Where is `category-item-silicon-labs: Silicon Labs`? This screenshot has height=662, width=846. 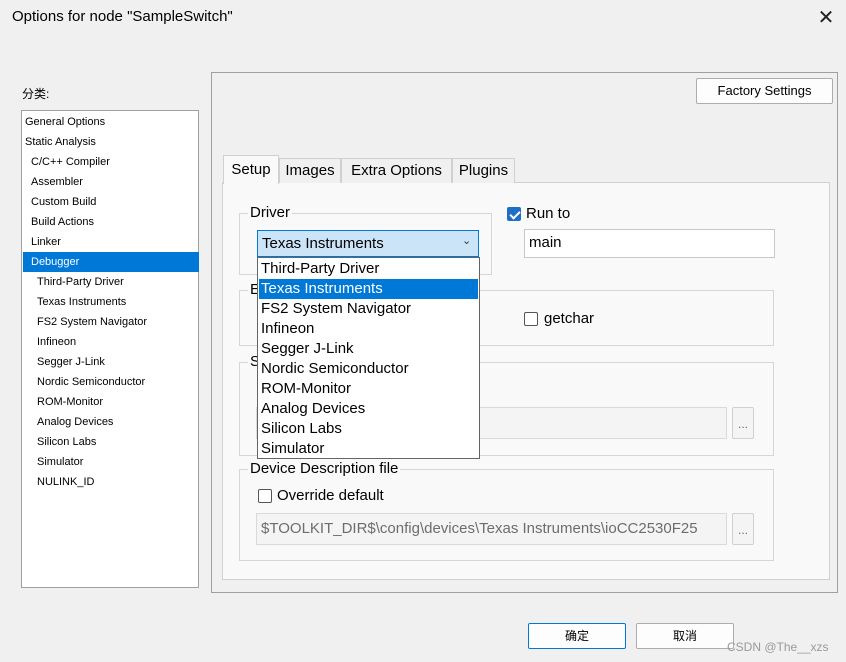
category-item-silicon-labs: Silicon Labs is located at coordinates (111, 442).